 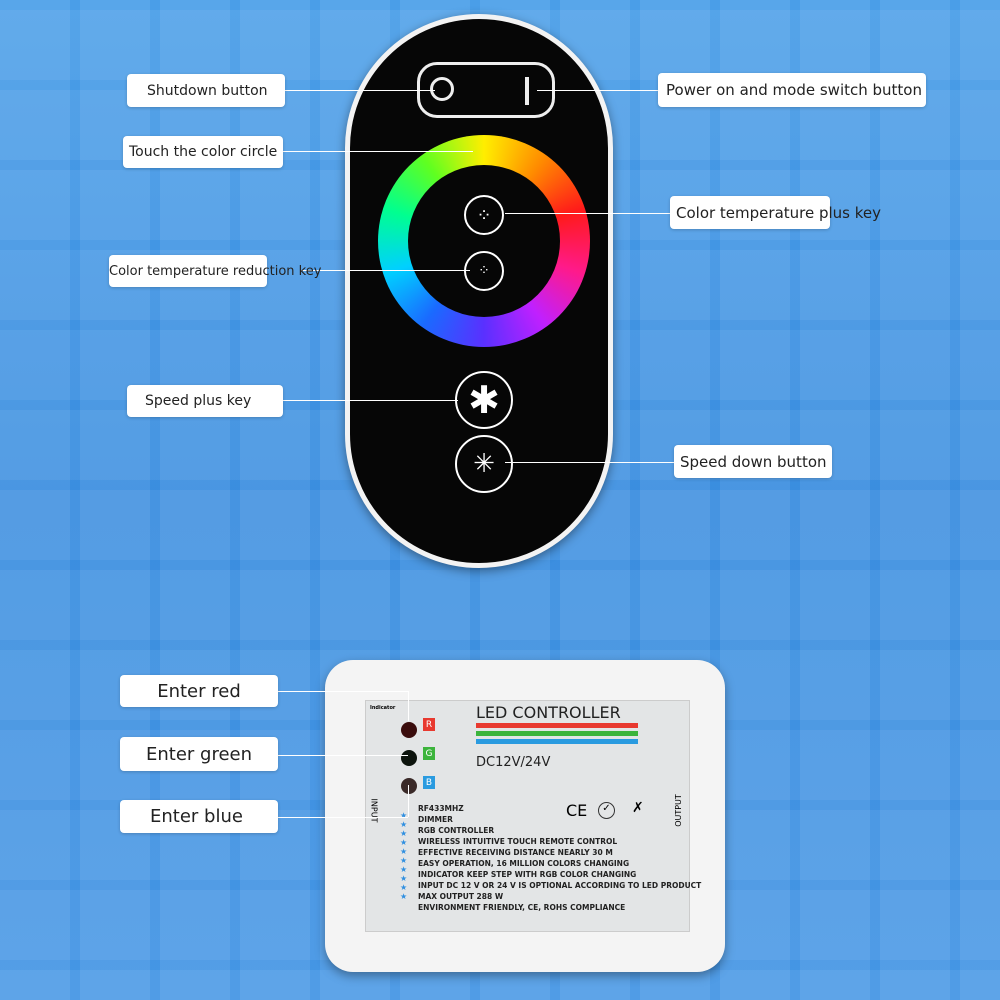 I want to click on ce-mark: CE, so click(x=577, y=810).